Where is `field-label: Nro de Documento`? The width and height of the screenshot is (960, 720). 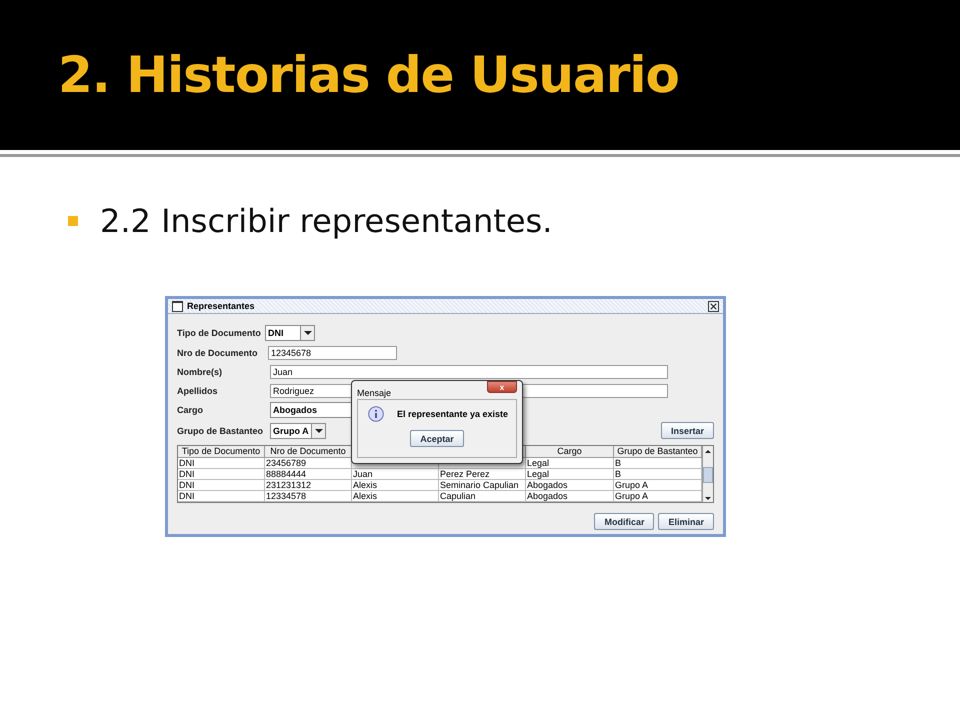
field-label: Nro de Documento is located at coordinates (218, 353).